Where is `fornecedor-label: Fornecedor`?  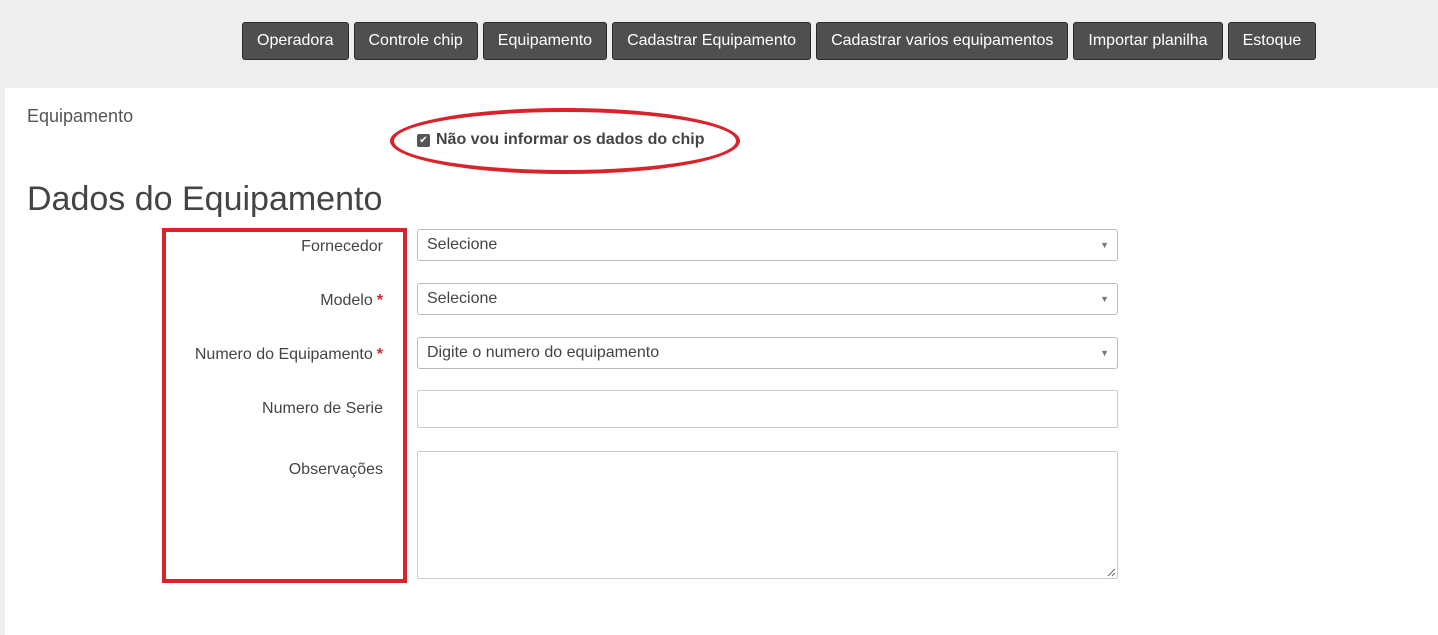 fornecedor-label: Fornecedor is located at coordinates (342, 247).